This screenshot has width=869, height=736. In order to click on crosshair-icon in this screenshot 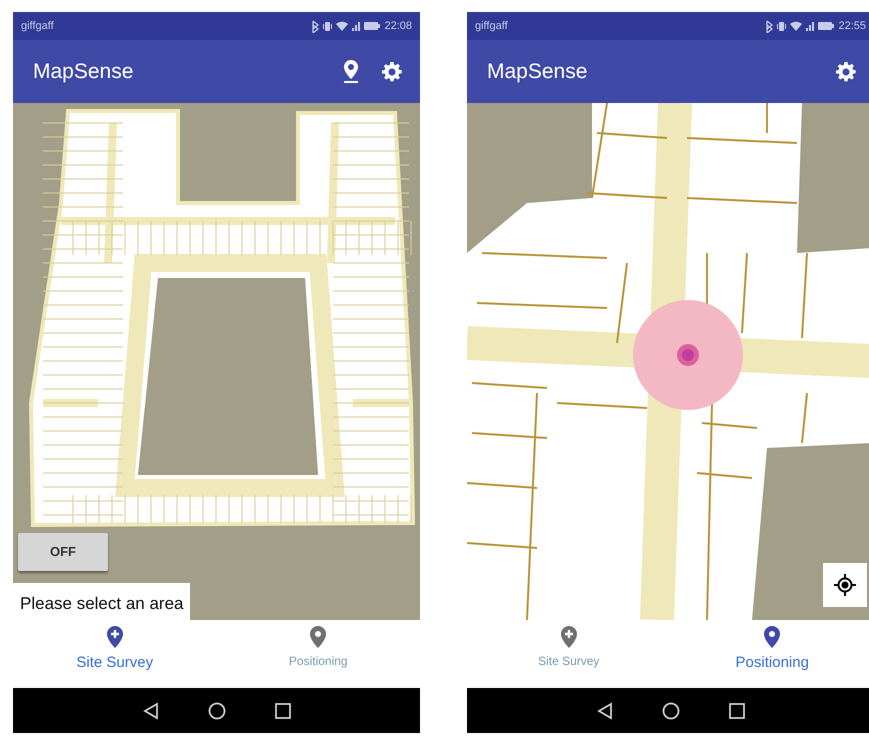, I will do `click(845, 585)`.